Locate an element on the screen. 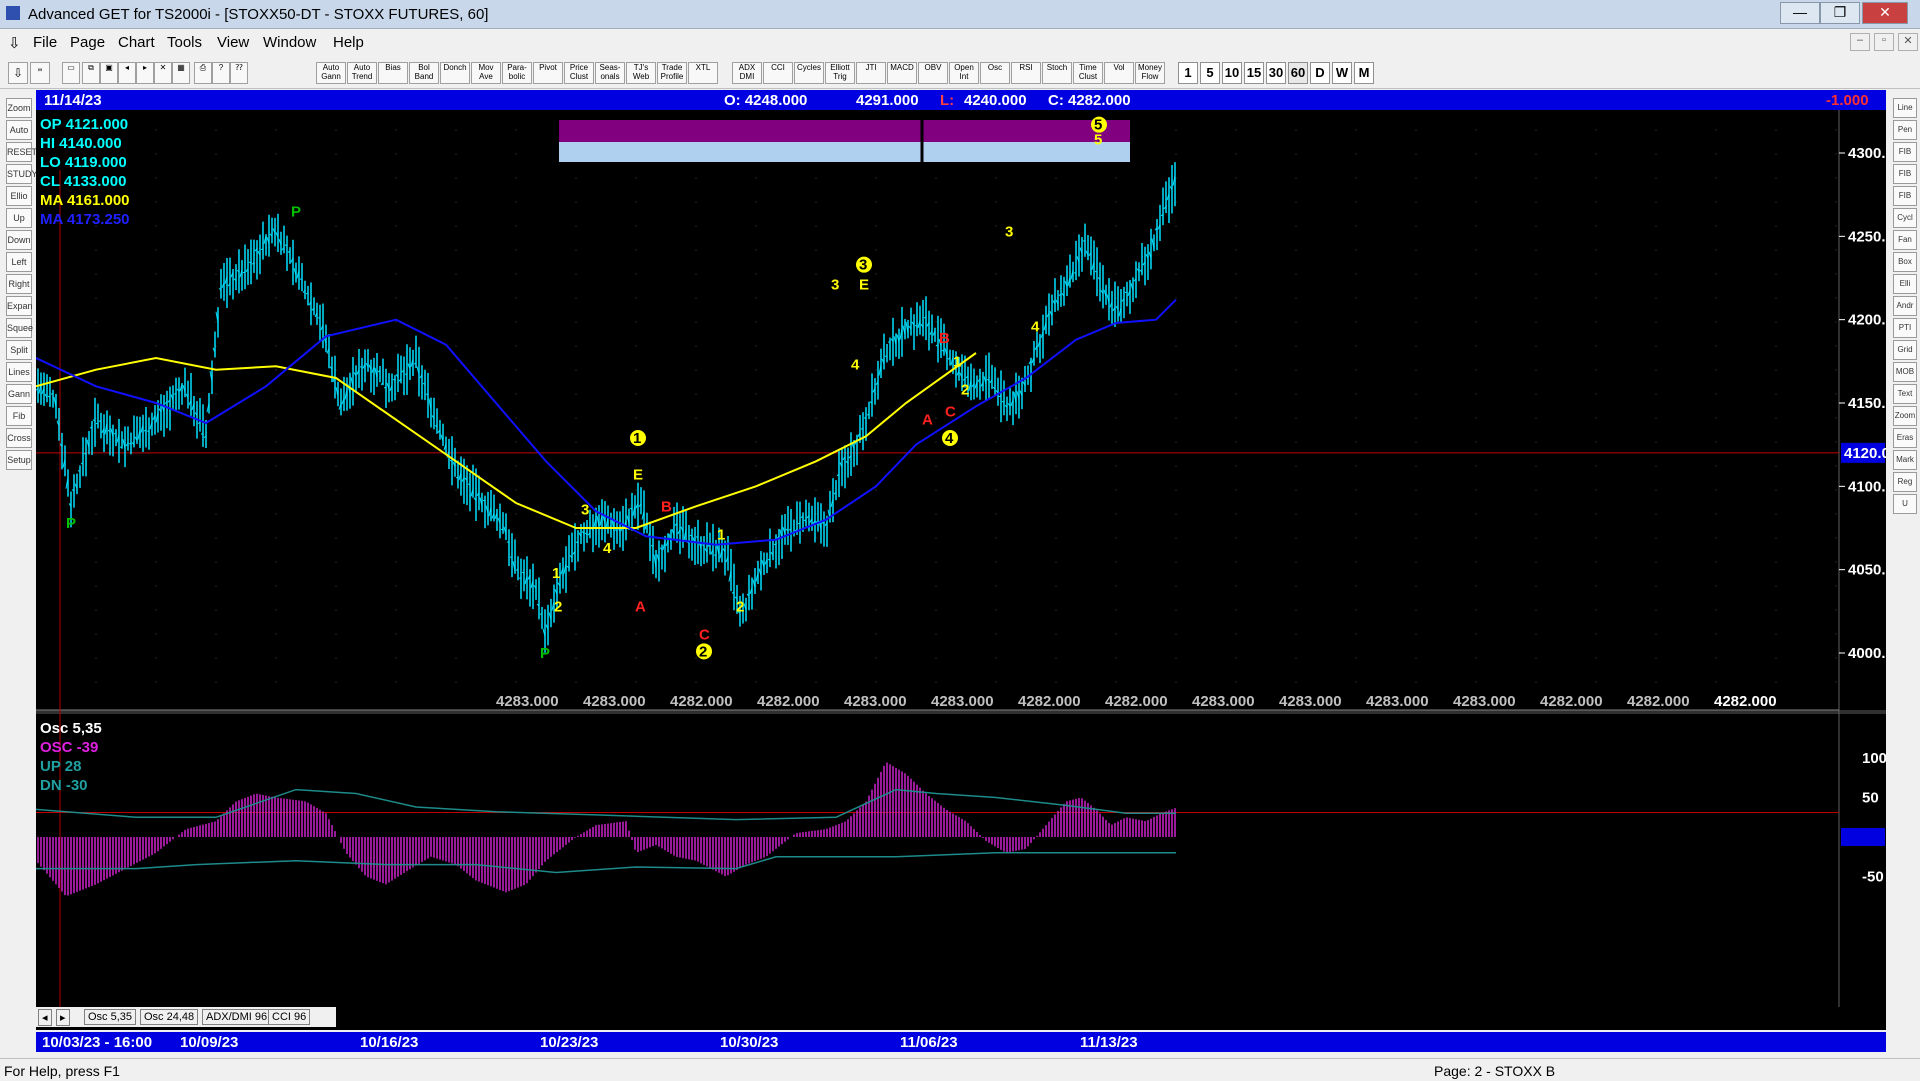  print-icon: ⎙ is located at coordinates (203, 73).